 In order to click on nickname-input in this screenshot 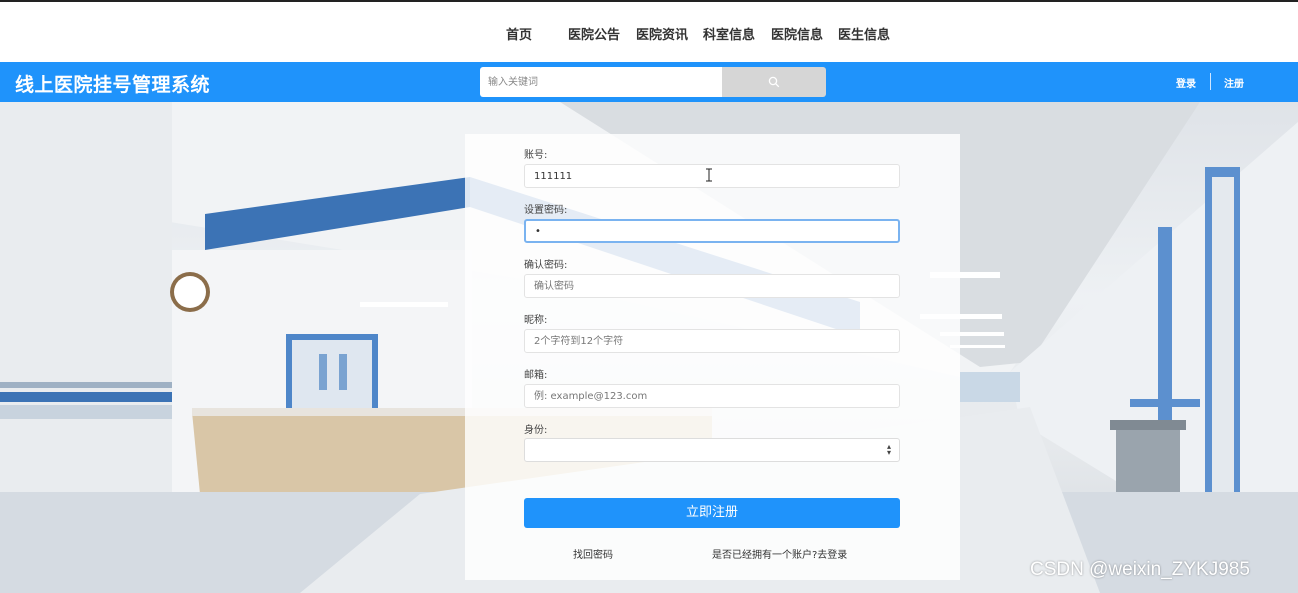, I will do `click(712, 341)`.